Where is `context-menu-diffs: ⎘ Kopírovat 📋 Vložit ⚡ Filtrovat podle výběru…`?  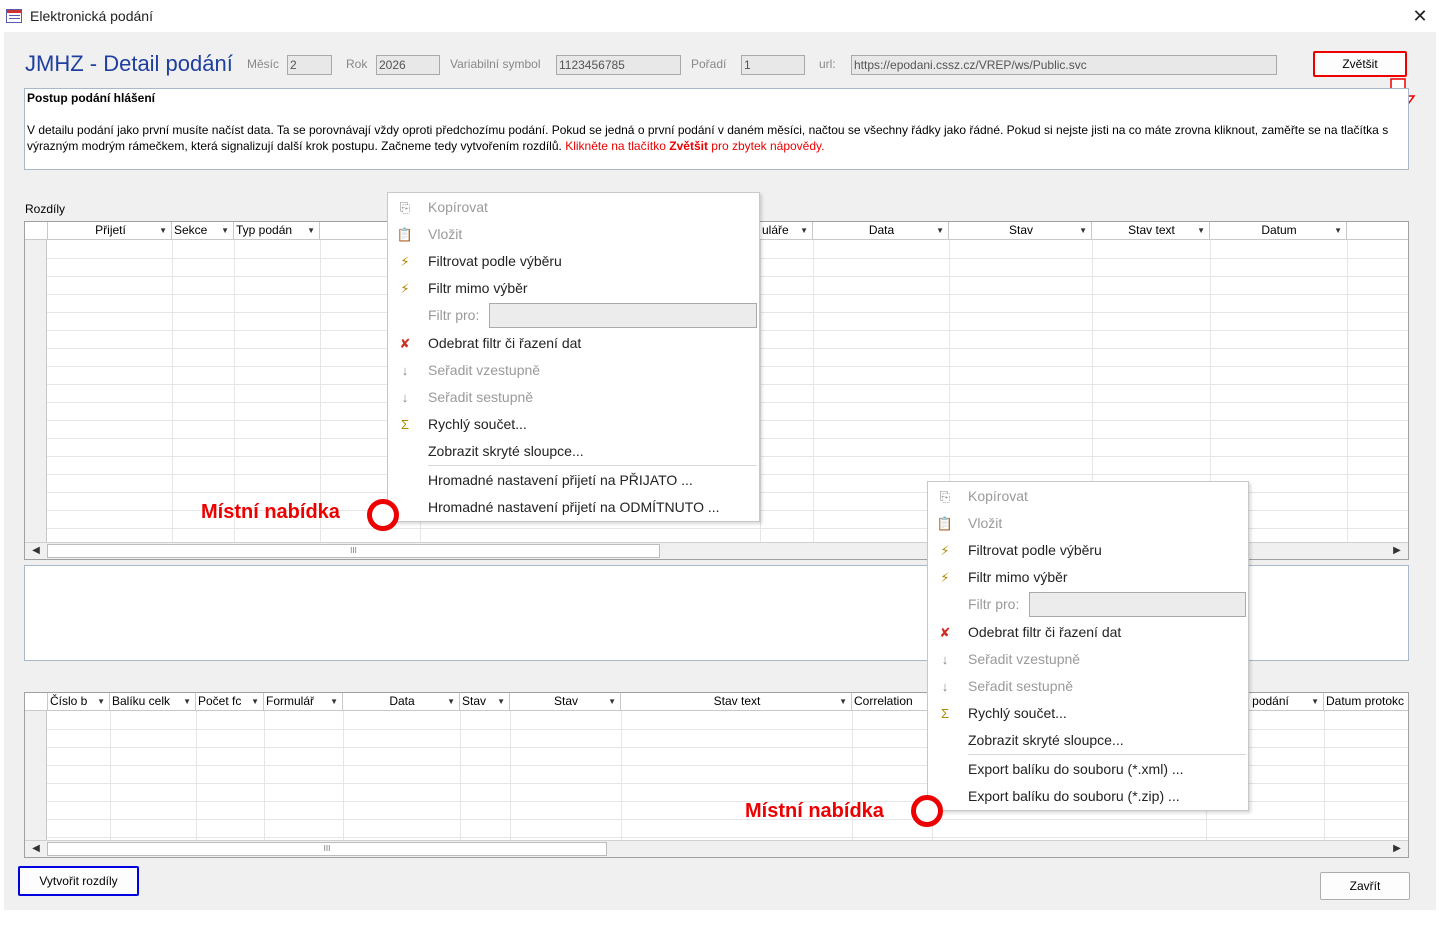
context-menu-diffs: ⎘ Kopírovat 📋 Vložit ⚡ Filtrovat podle výběru… is located at coordinates (573, 357).